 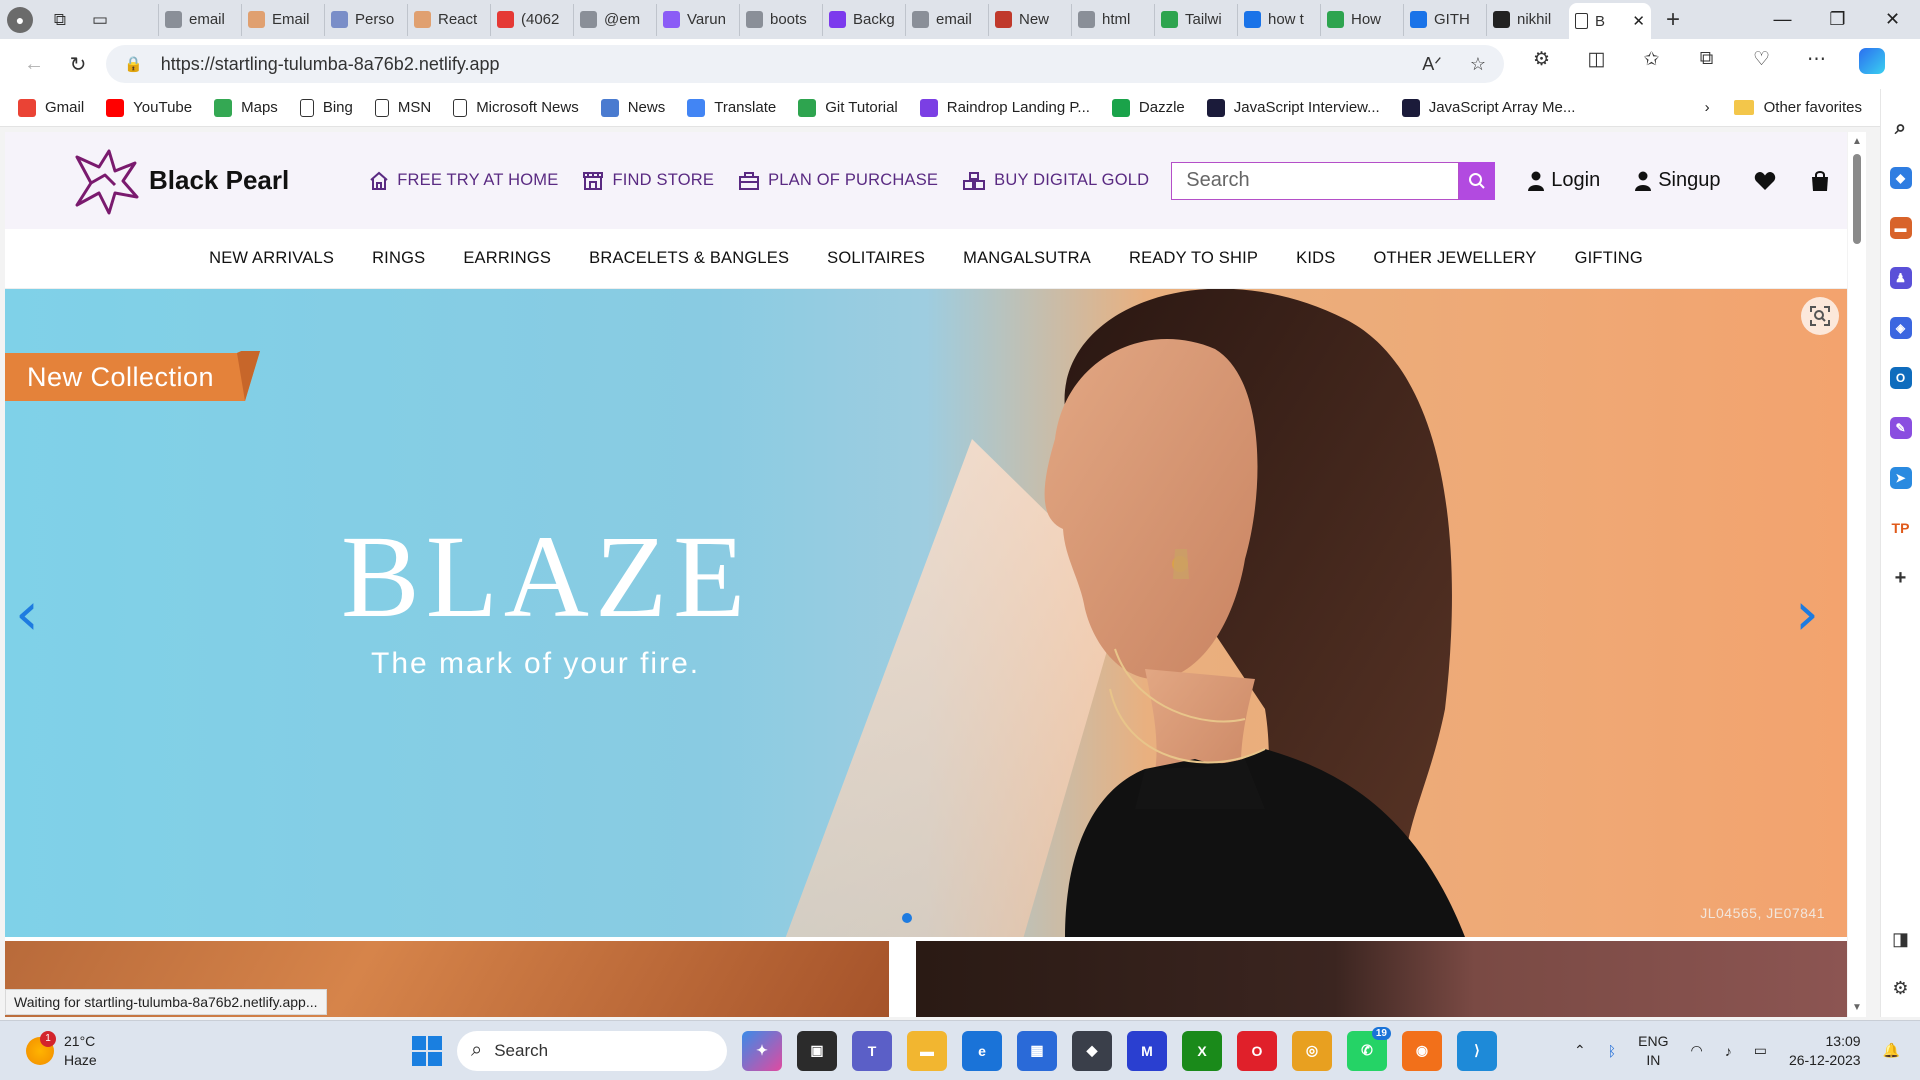 I want to click on browser-tab: Tailwi, so click(x=1195, y=19).